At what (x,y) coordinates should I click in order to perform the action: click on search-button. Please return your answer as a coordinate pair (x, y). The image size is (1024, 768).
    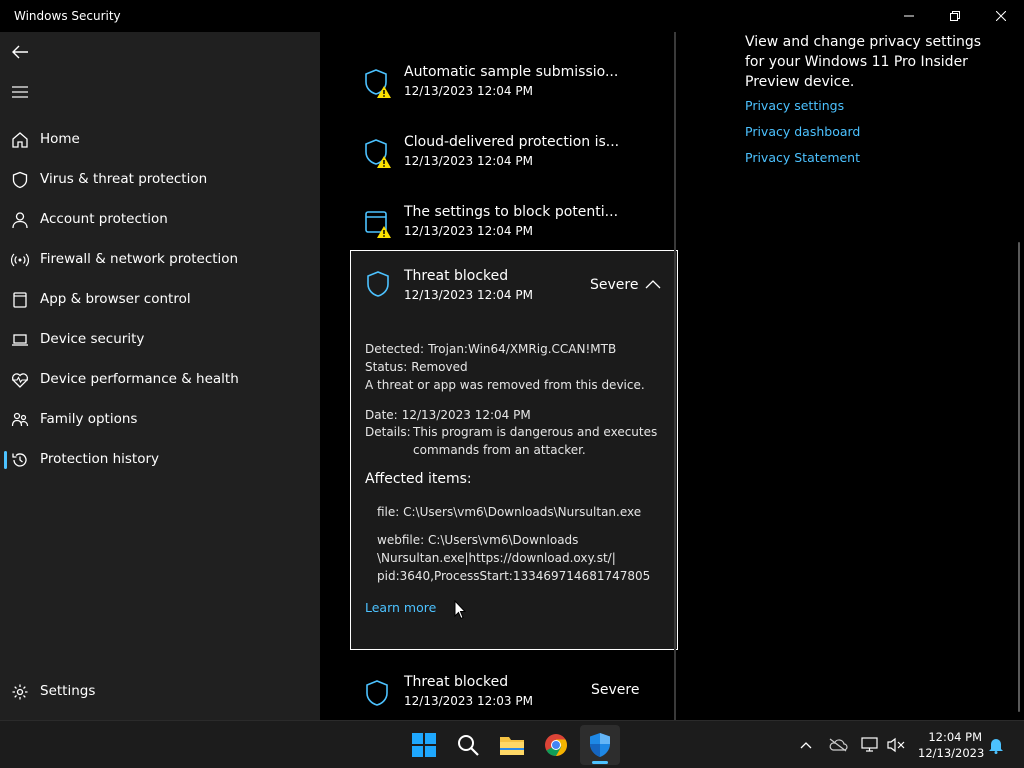
    Looking at the image, I should click on (468, 745).